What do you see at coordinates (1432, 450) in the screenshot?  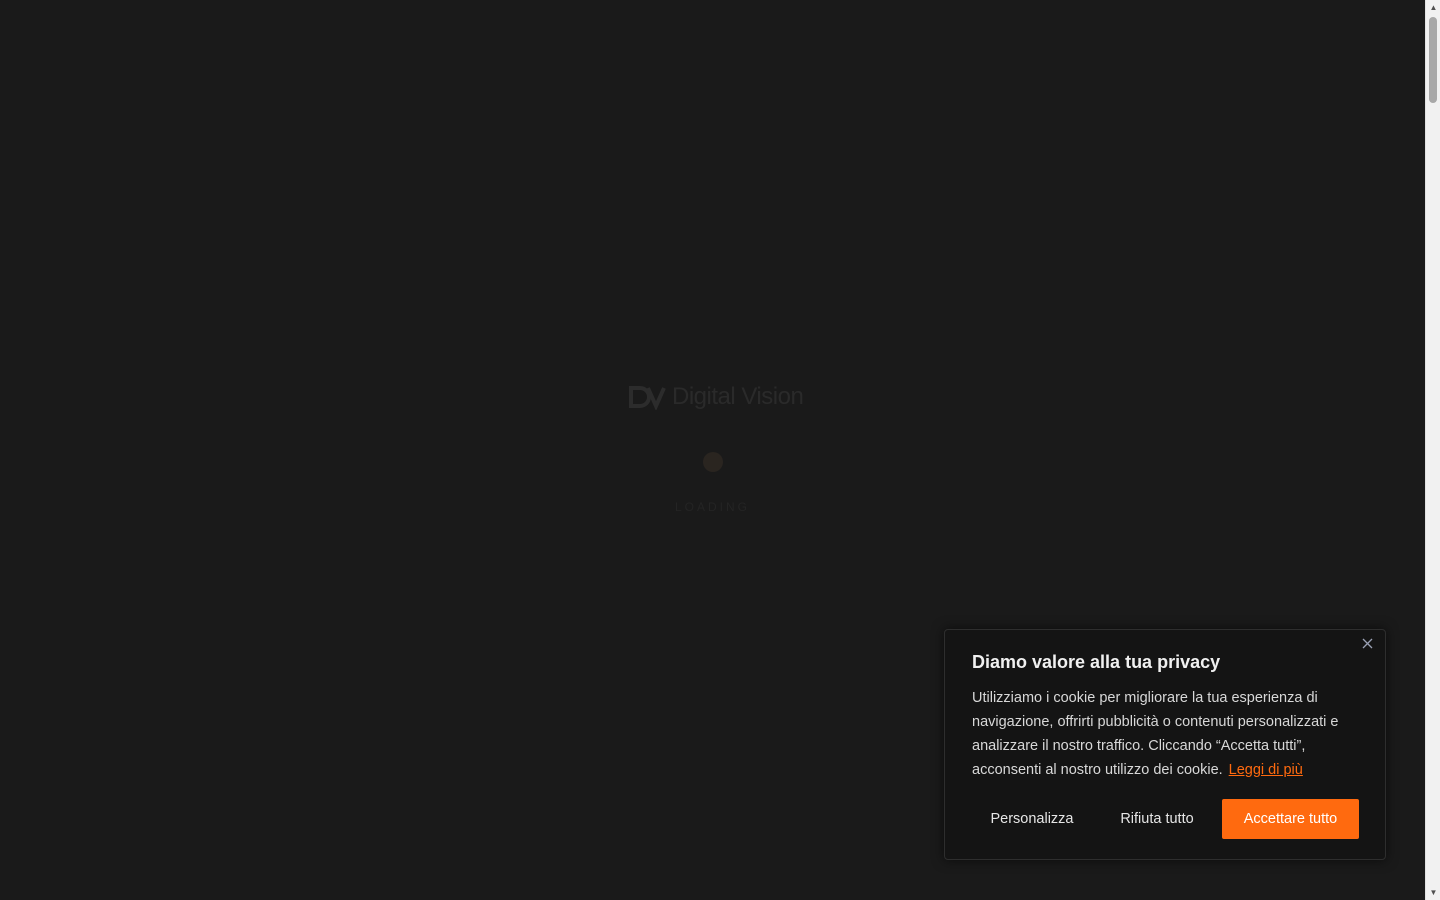 I see `page-scrollbar: ▲ ▼` at bounding box center [1432, 450].